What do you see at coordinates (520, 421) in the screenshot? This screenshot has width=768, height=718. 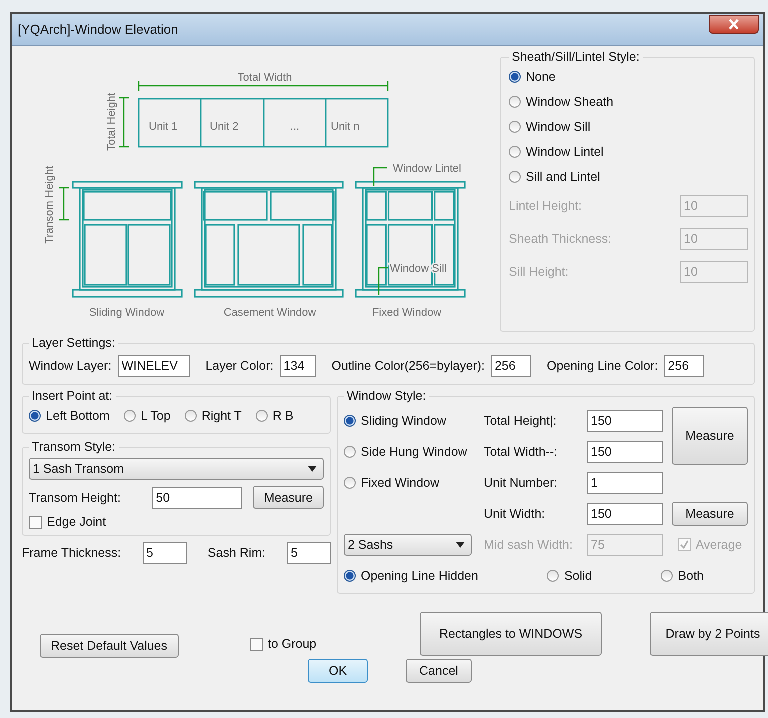 I see `field-label: Total Height|:` at bounding box center [520, 421].